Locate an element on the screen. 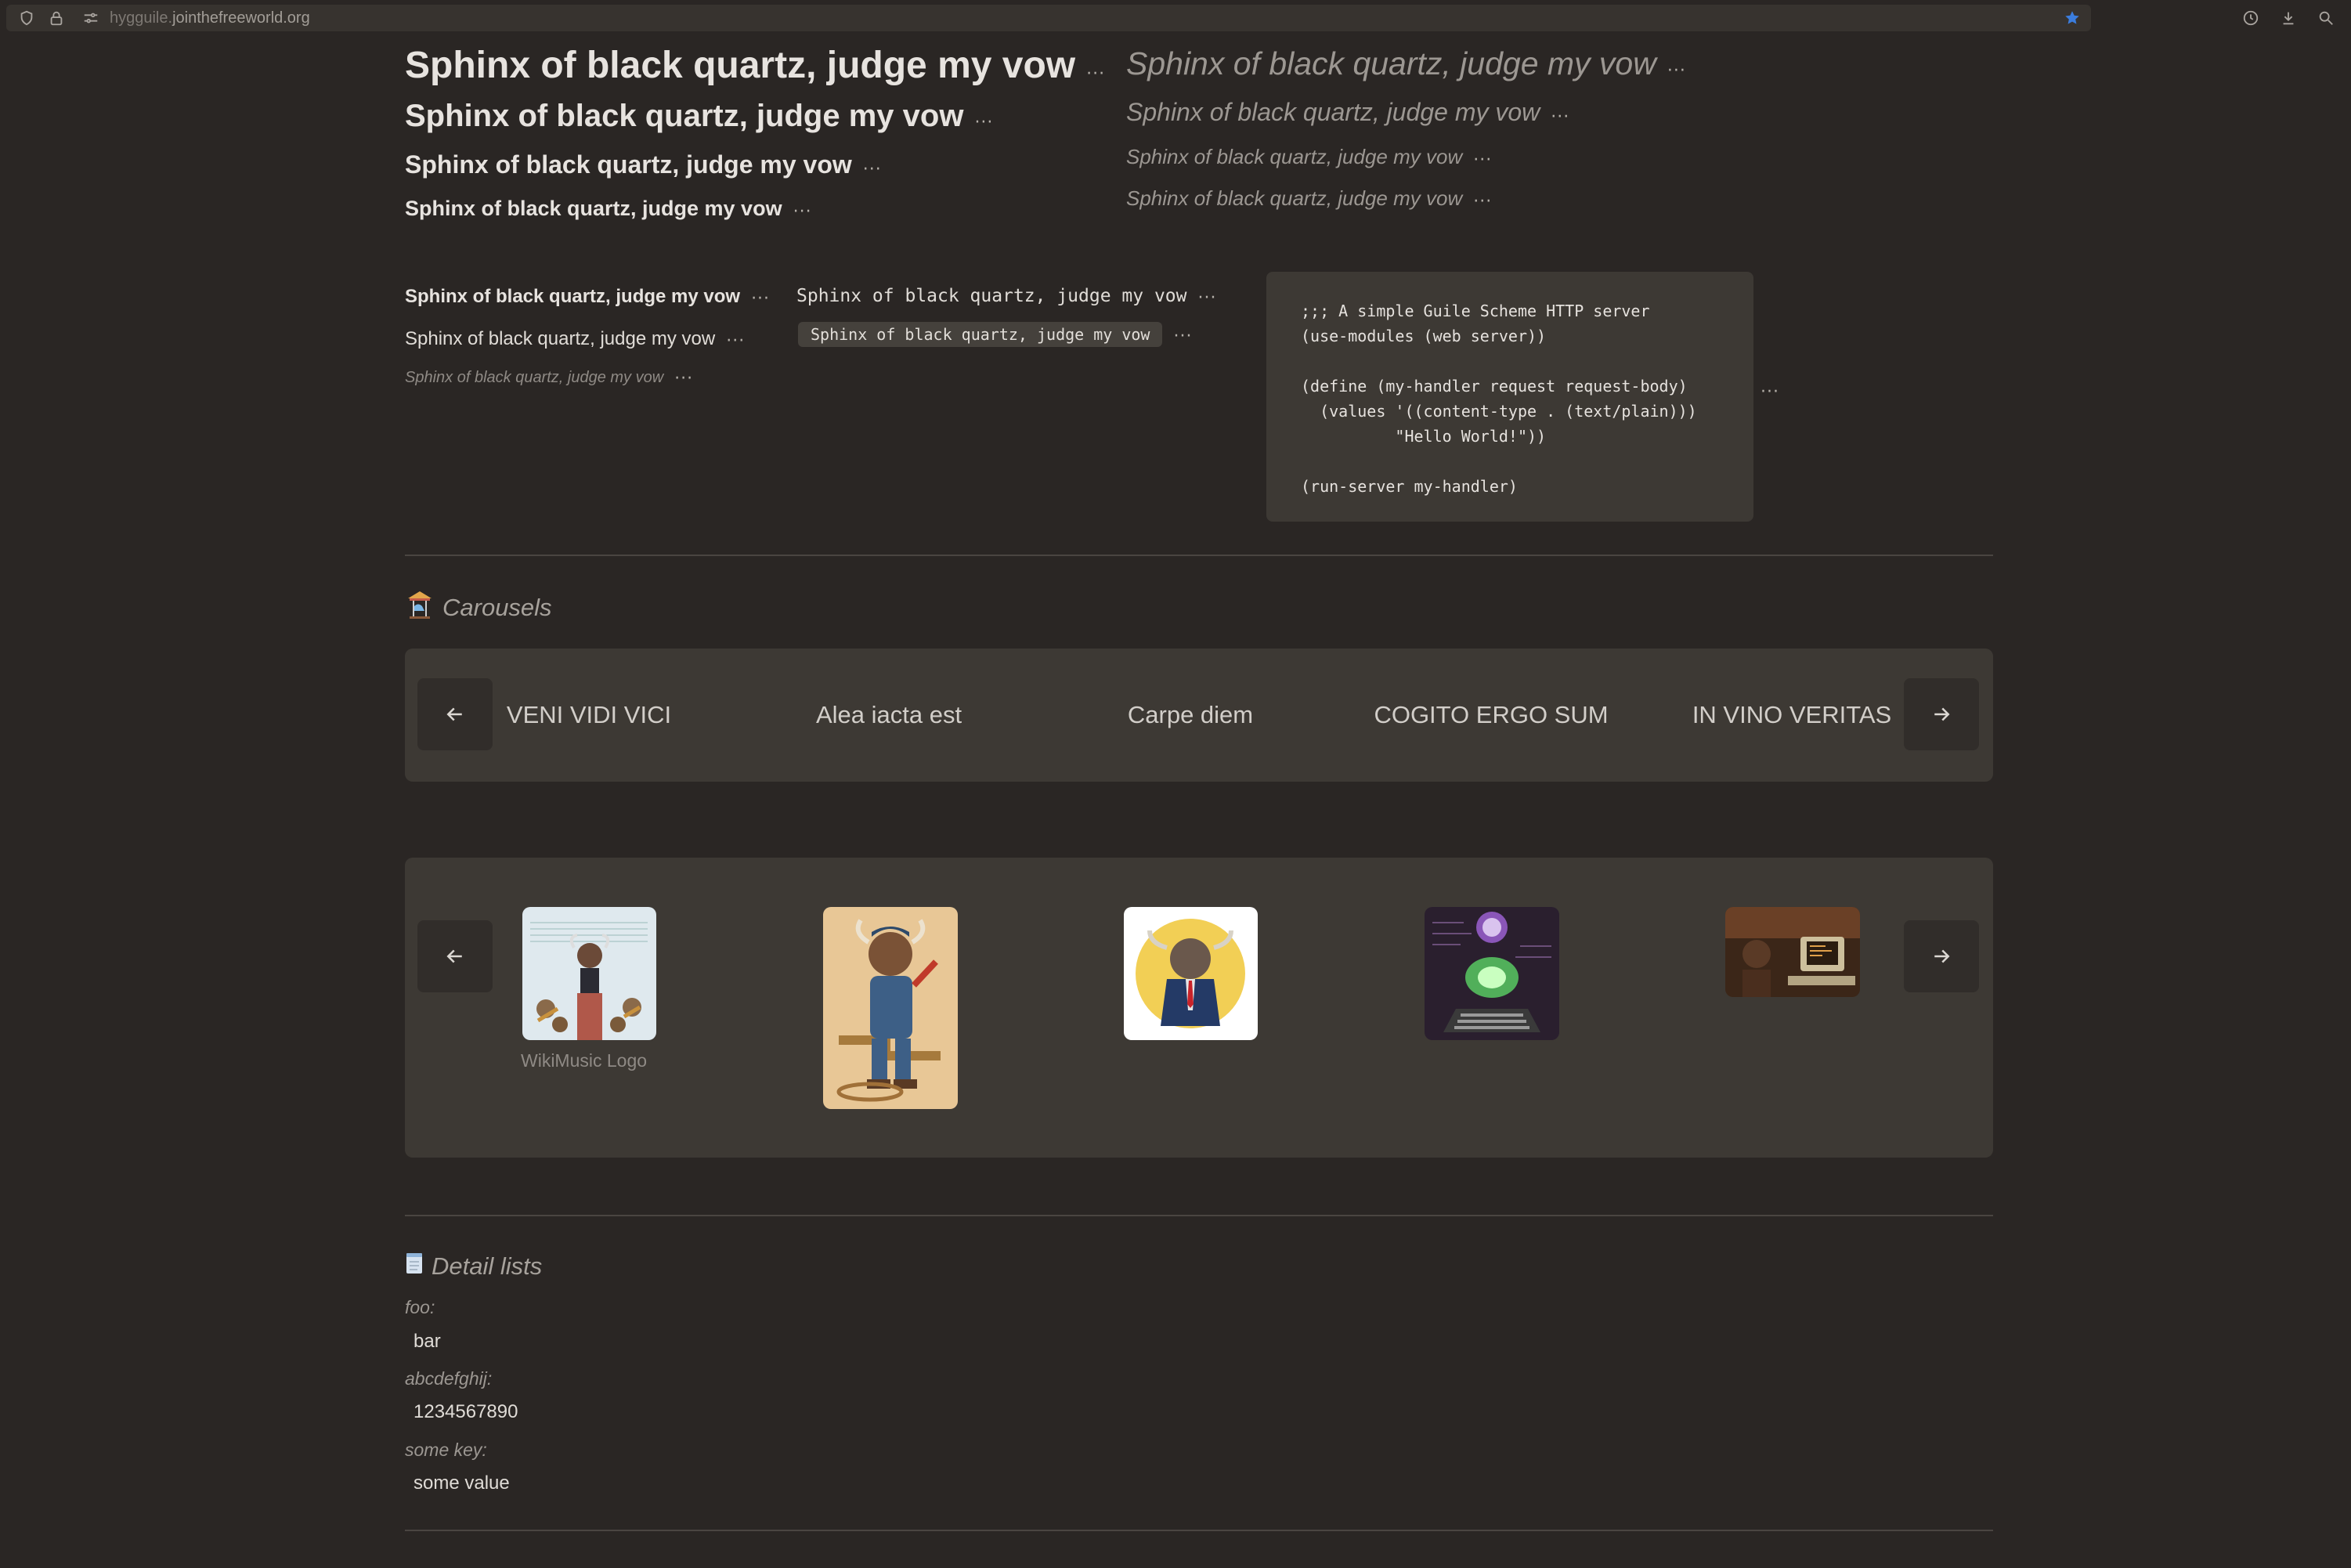 The height and width of the screenshot is (1568, 2351). bookmark-star-icon is located at coordinates (2072, 18).